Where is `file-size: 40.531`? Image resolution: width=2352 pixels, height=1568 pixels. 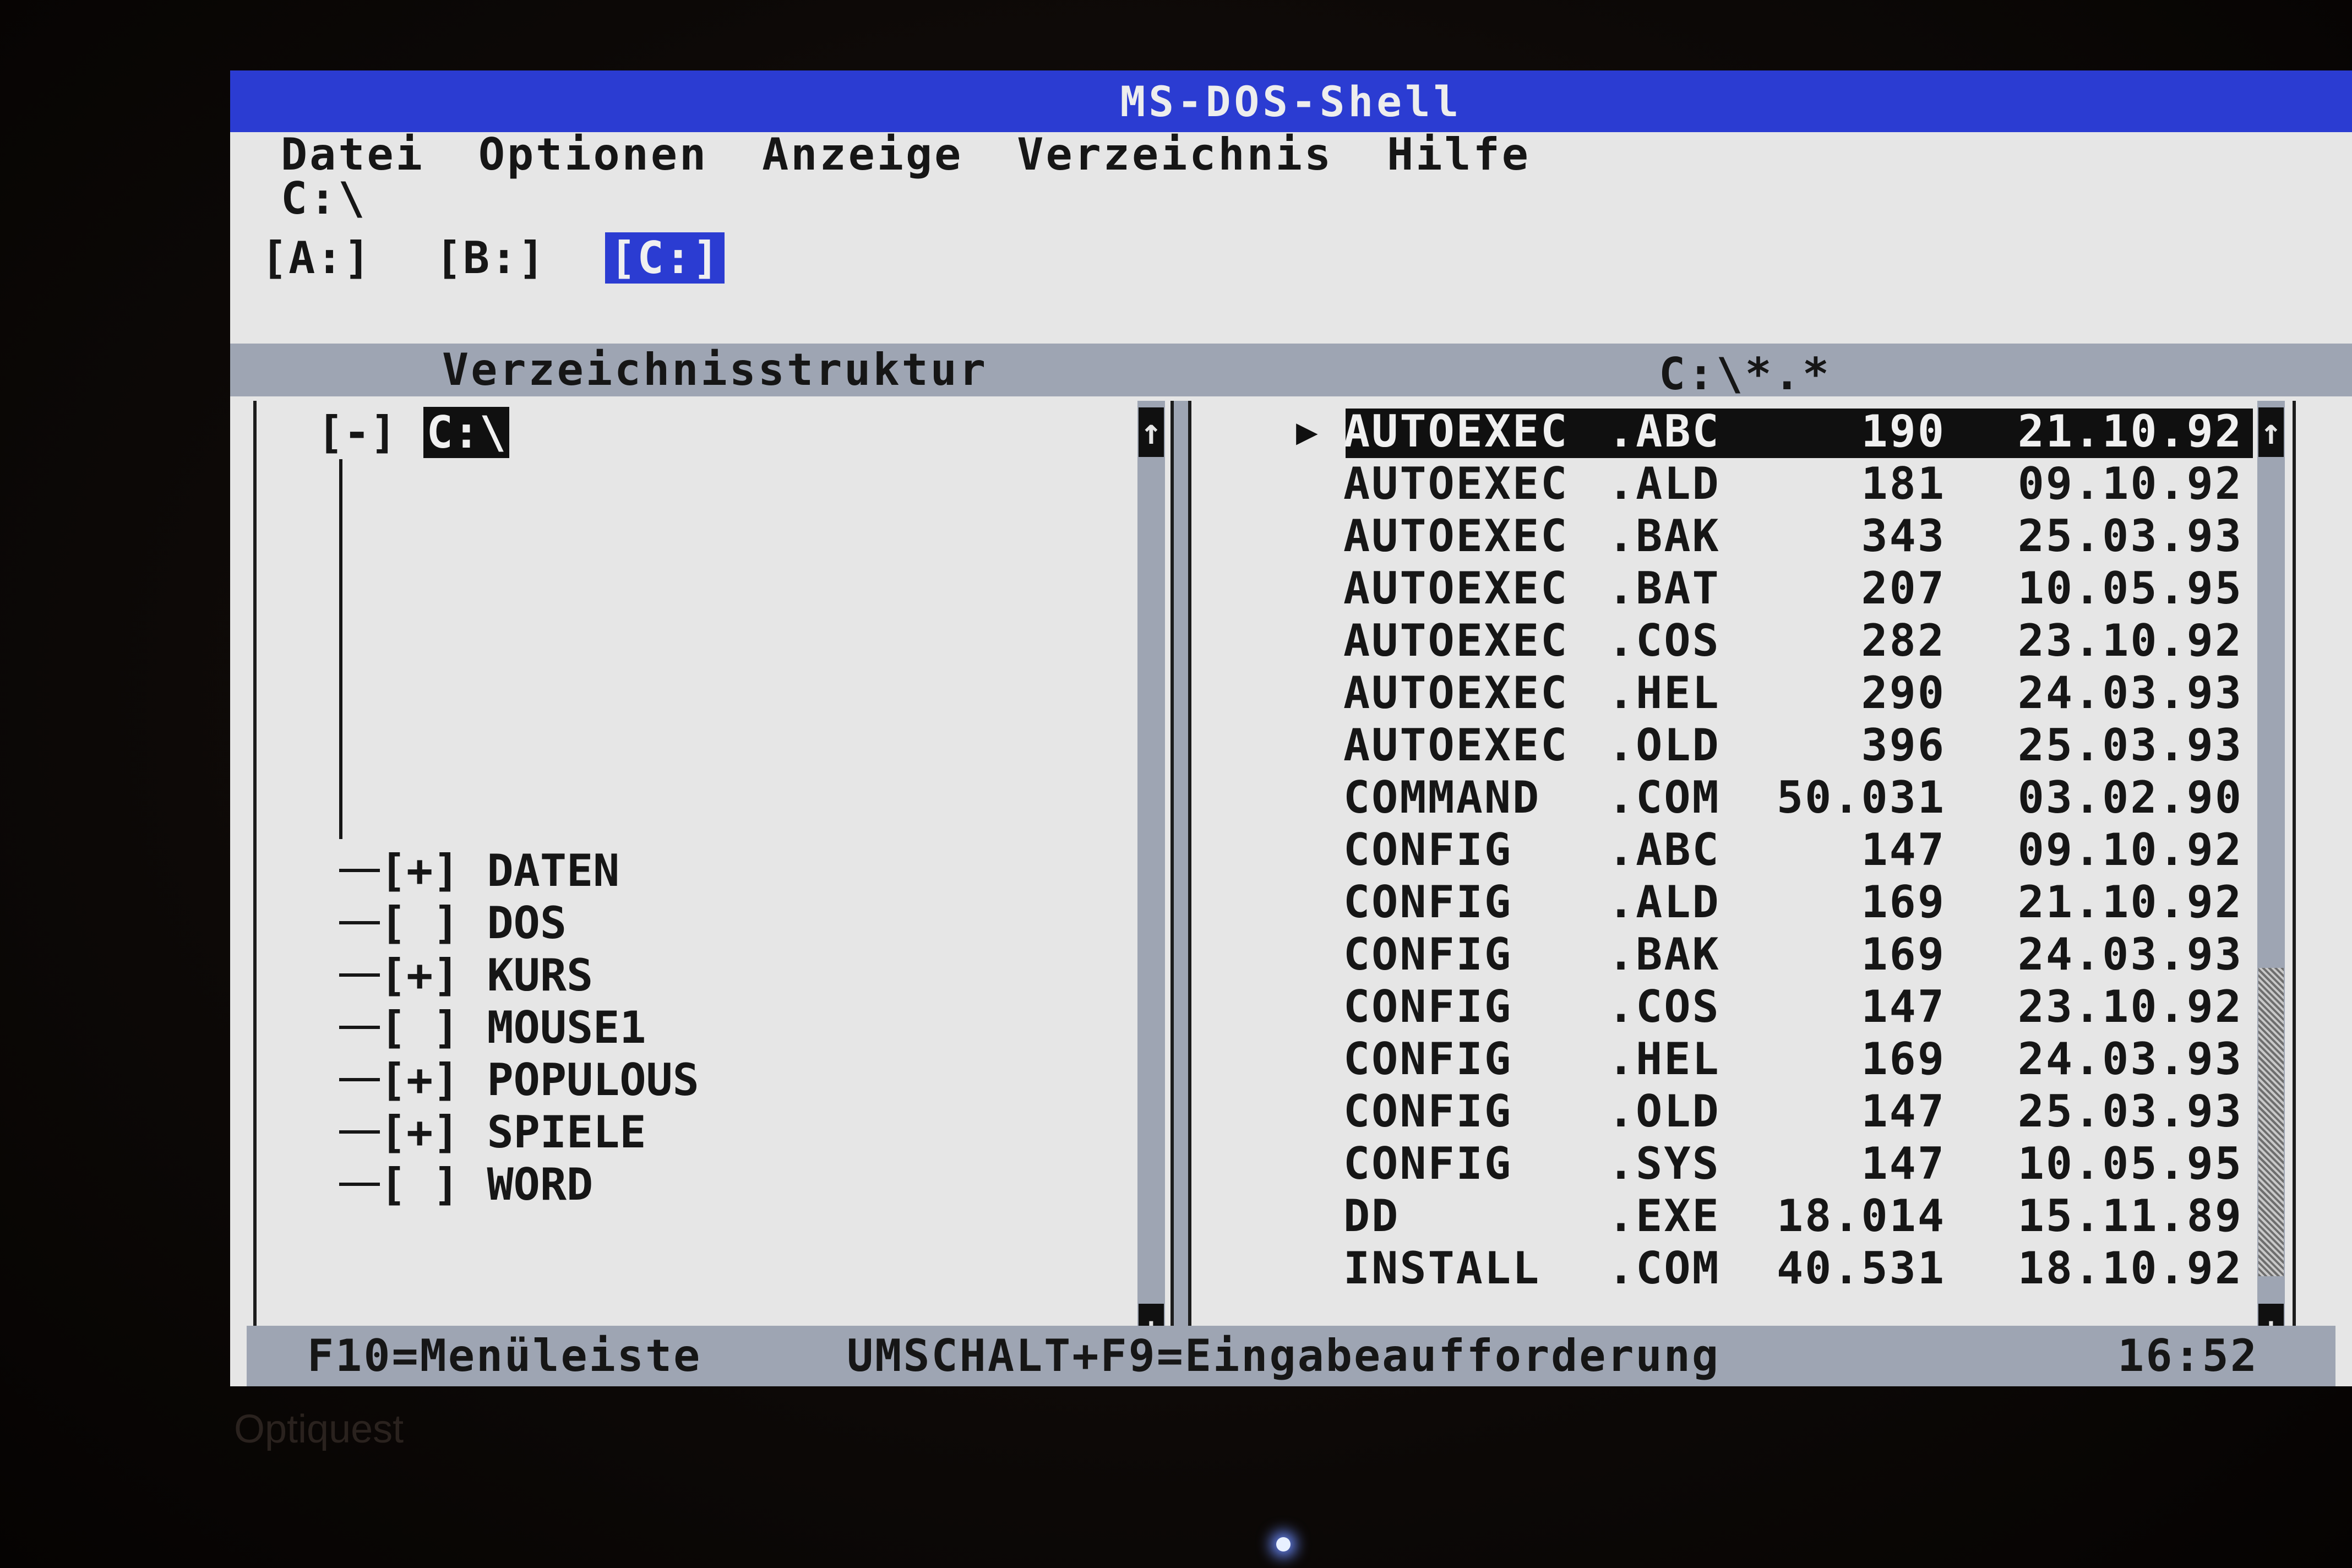
file-size: 40.531 is located at coordinates (1861, 1268).